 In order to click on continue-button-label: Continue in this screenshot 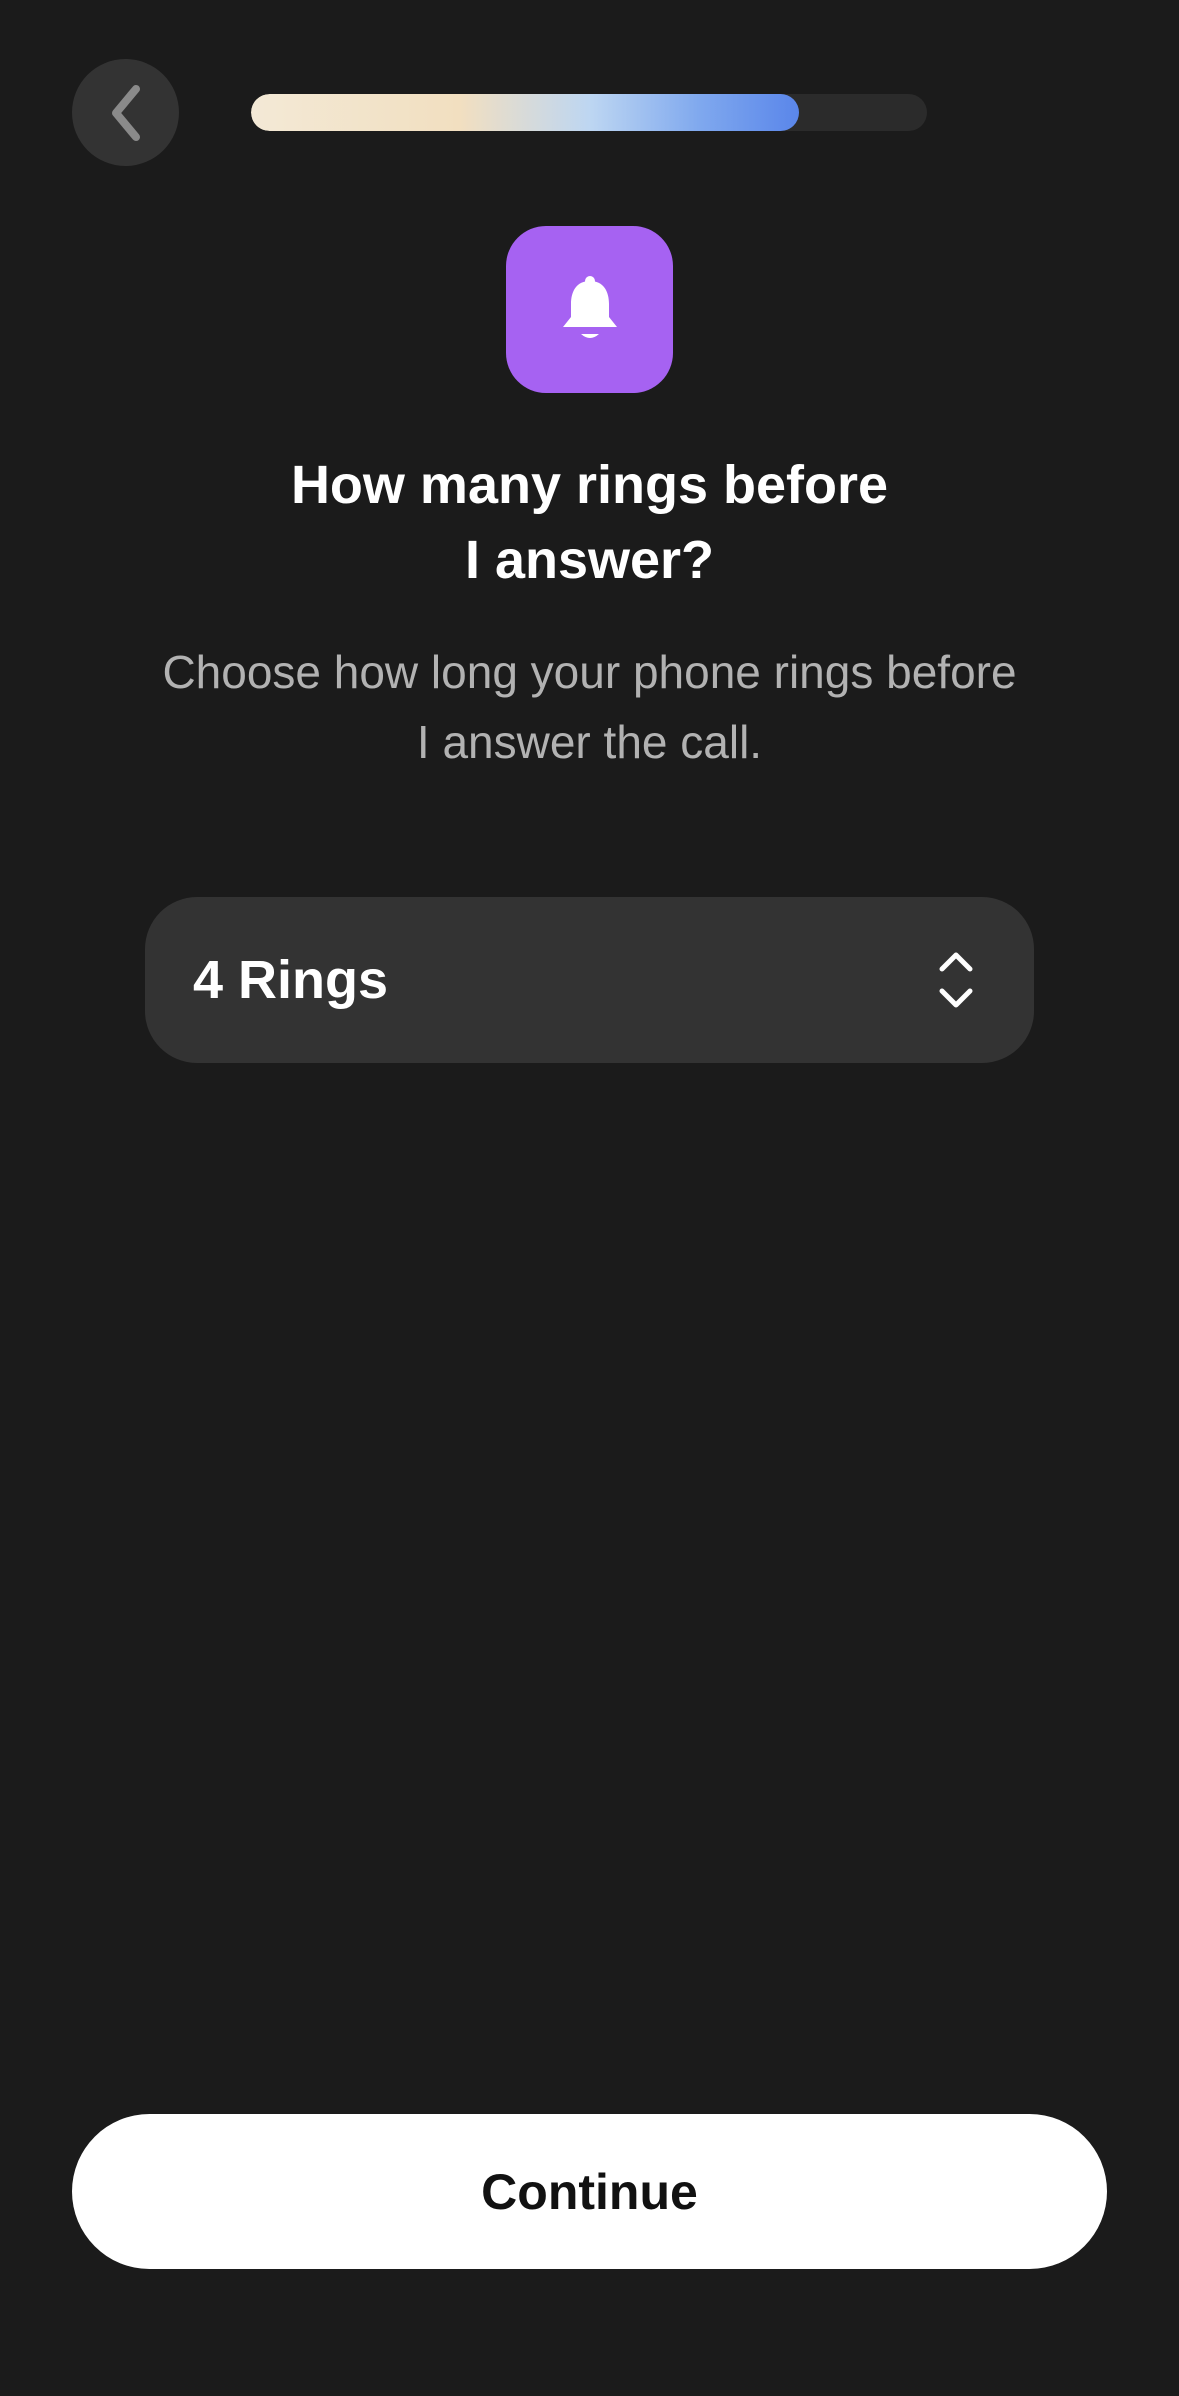, I will do `click(589, 2191)`.